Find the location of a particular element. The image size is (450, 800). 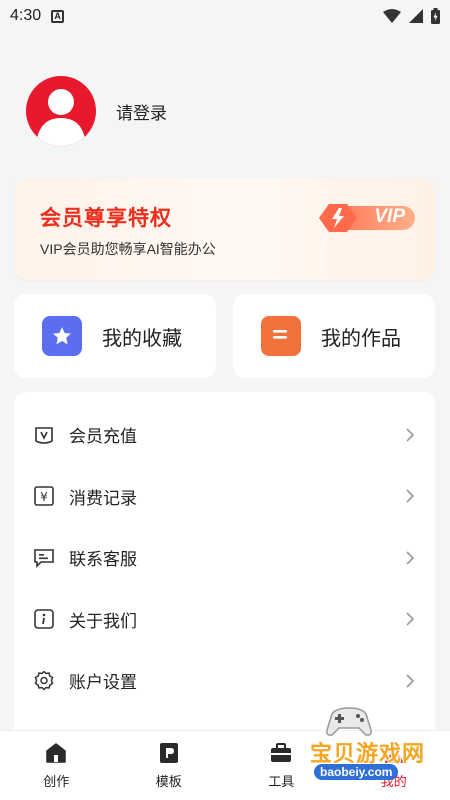

wifi-icon is located at coordinates (392, 16).